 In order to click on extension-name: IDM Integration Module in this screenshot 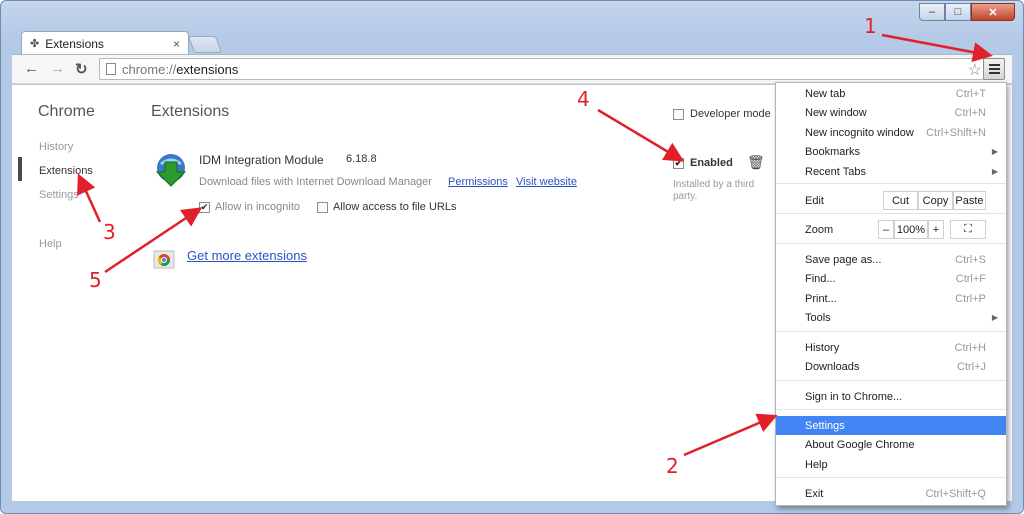, I will do `click(261, 160)`.